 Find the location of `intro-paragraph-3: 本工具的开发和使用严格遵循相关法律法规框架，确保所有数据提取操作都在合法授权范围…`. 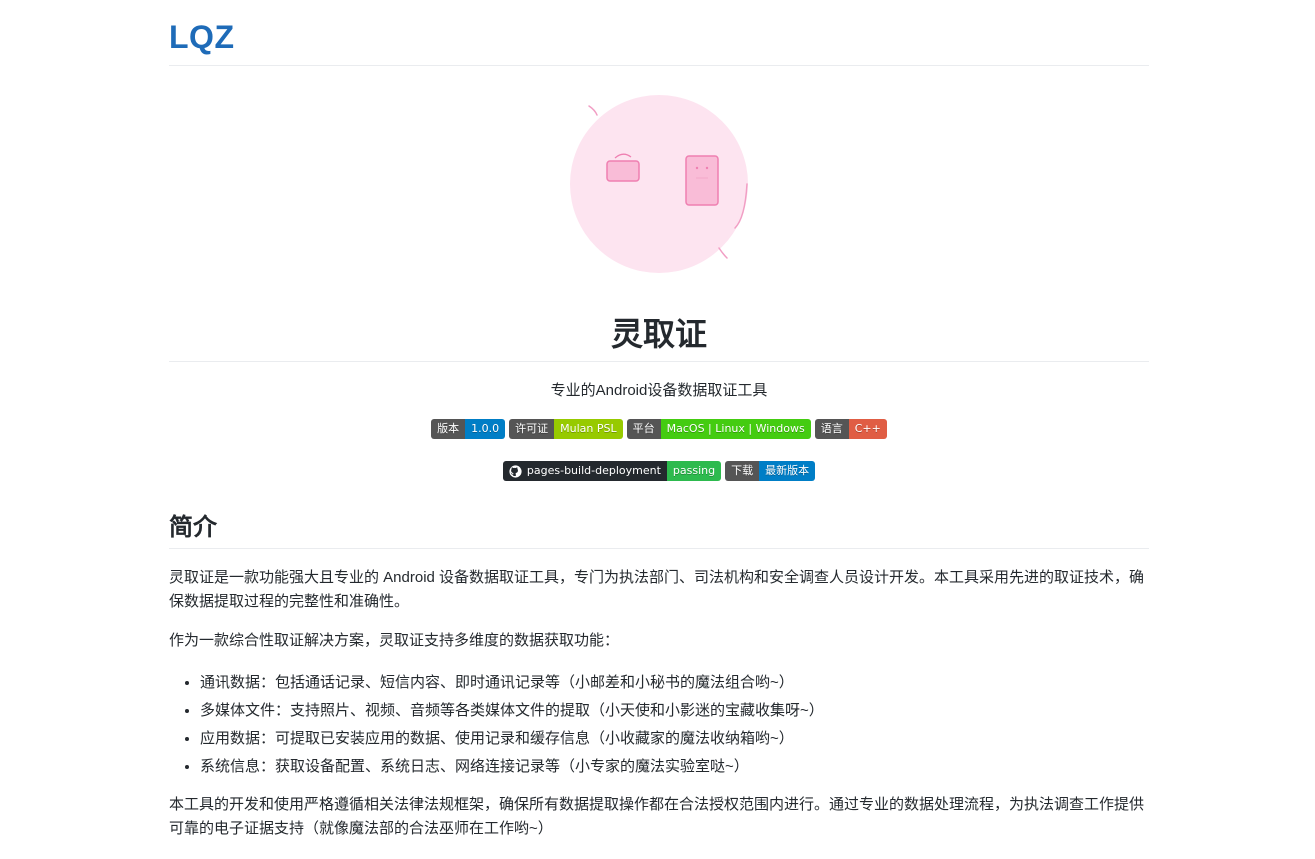

intro-paragraph-3: 本工具的开发和使用严格遵循相关法律法规框架，确保所有数据提取操作都在合法授权范围… is located at coordinates (657, 816).